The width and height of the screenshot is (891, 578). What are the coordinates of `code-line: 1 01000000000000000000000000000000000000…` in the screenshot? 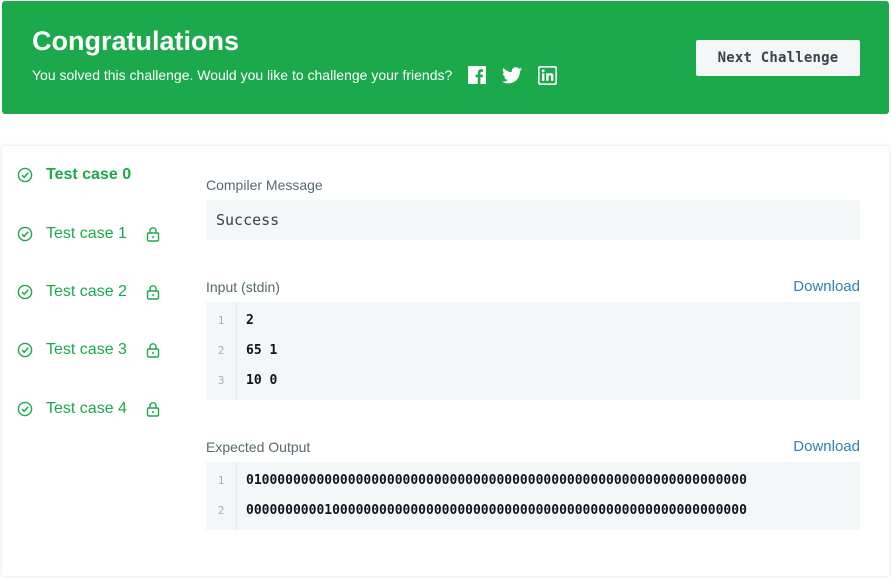 It's located at (533, 481).